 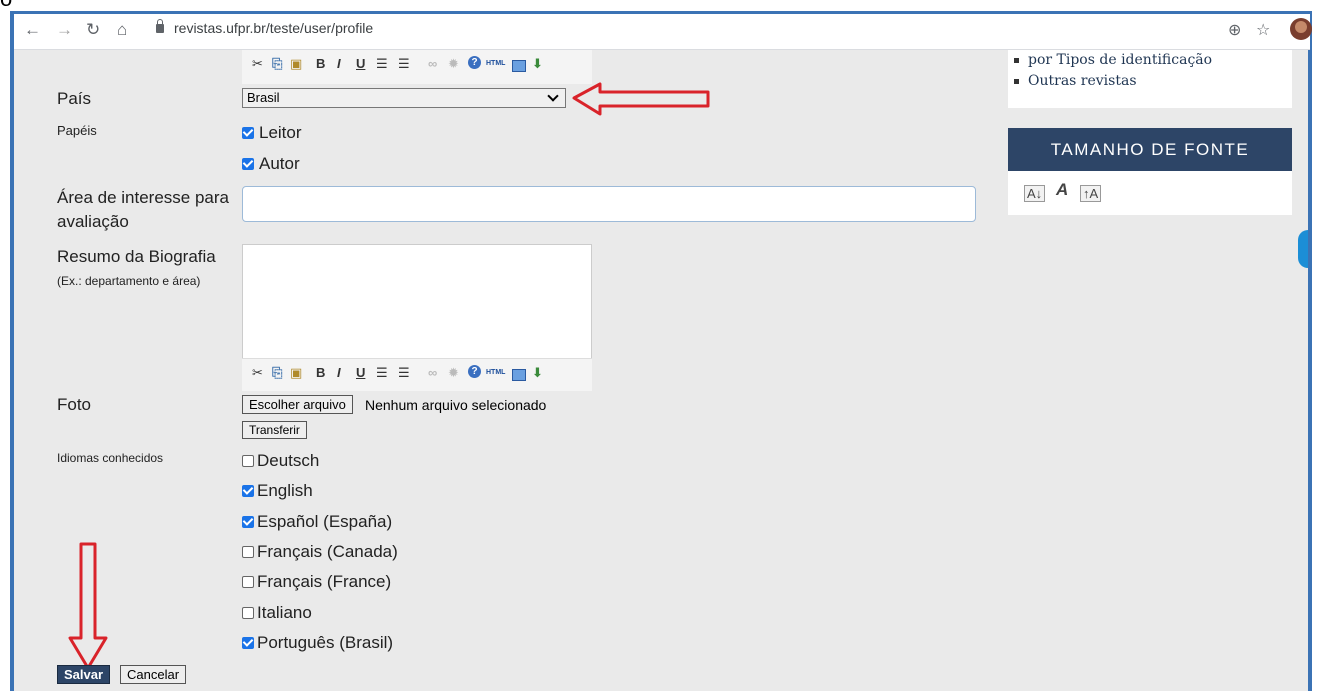 I want to click on country-label: País, so click(x=74, y=98).